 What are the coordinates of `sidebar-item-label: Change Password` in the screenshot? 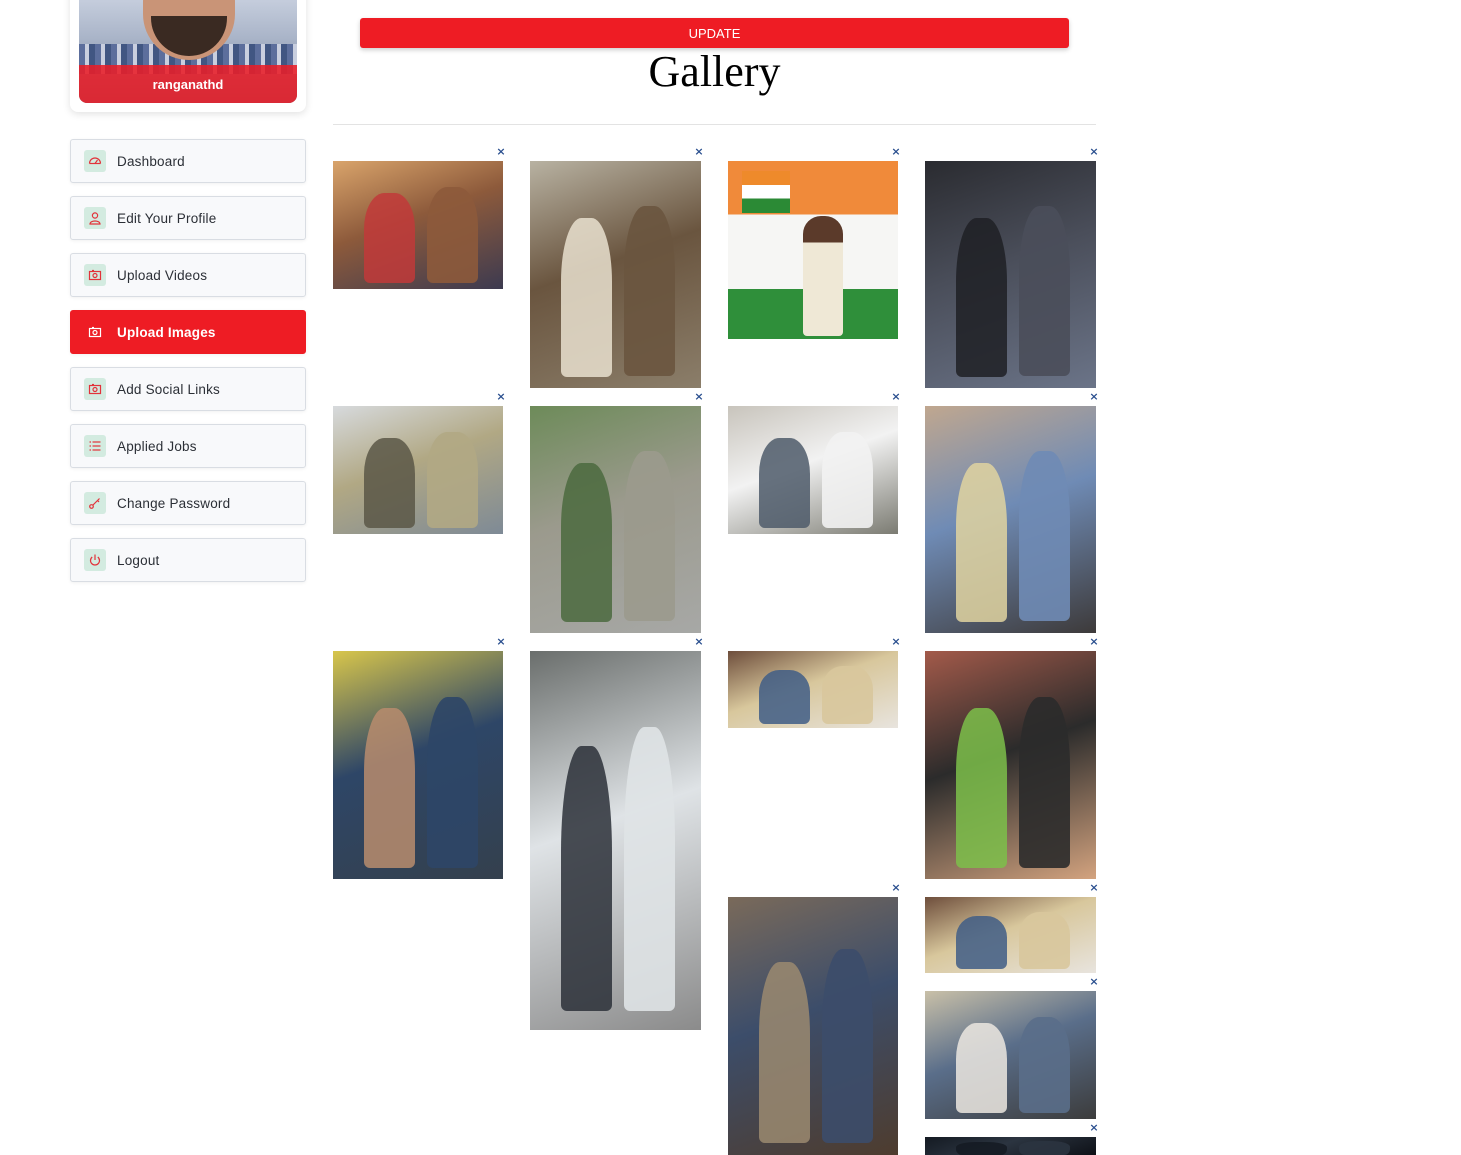 It's located at (174, 503).